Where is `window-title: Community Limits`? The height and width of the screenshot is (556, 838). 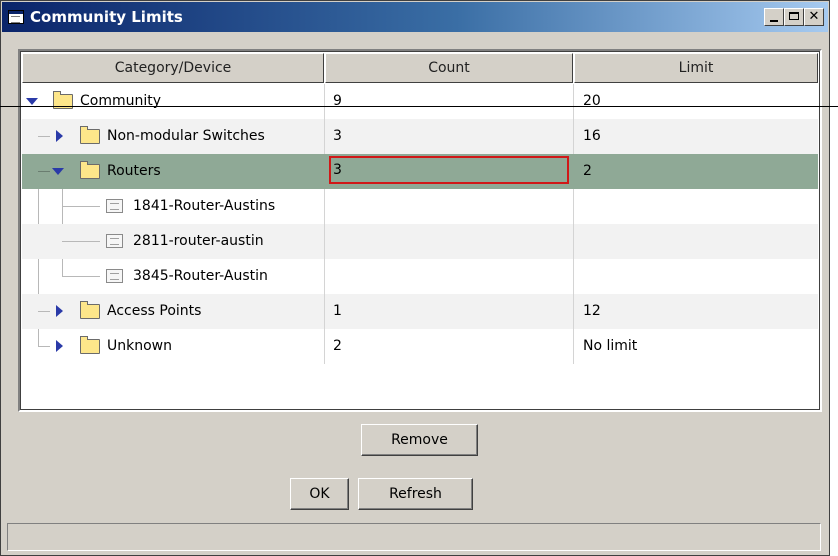 window-title: Community Limits is located at coordinates (106, 17).